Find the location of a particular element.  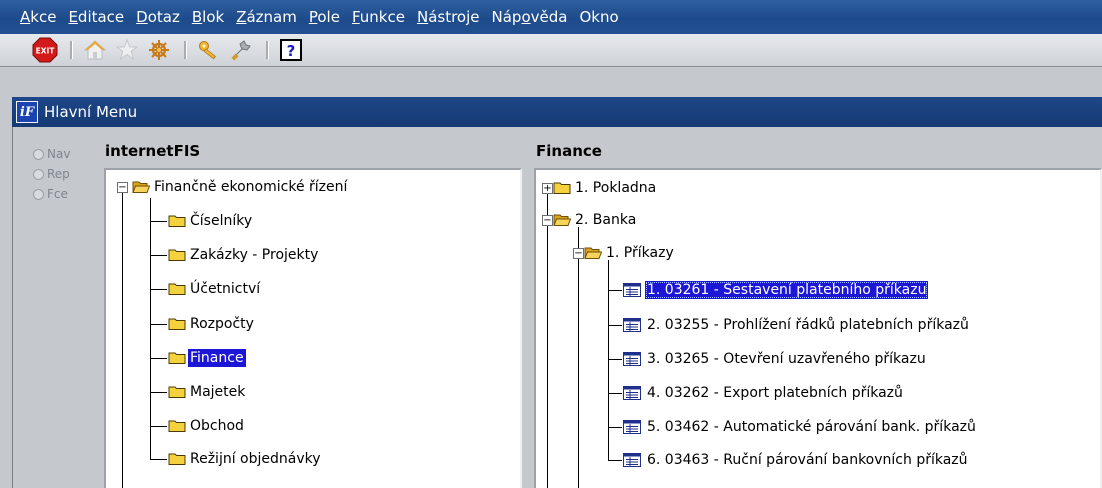

toolbar: EXIT ? is located at coordinates (551, 50).